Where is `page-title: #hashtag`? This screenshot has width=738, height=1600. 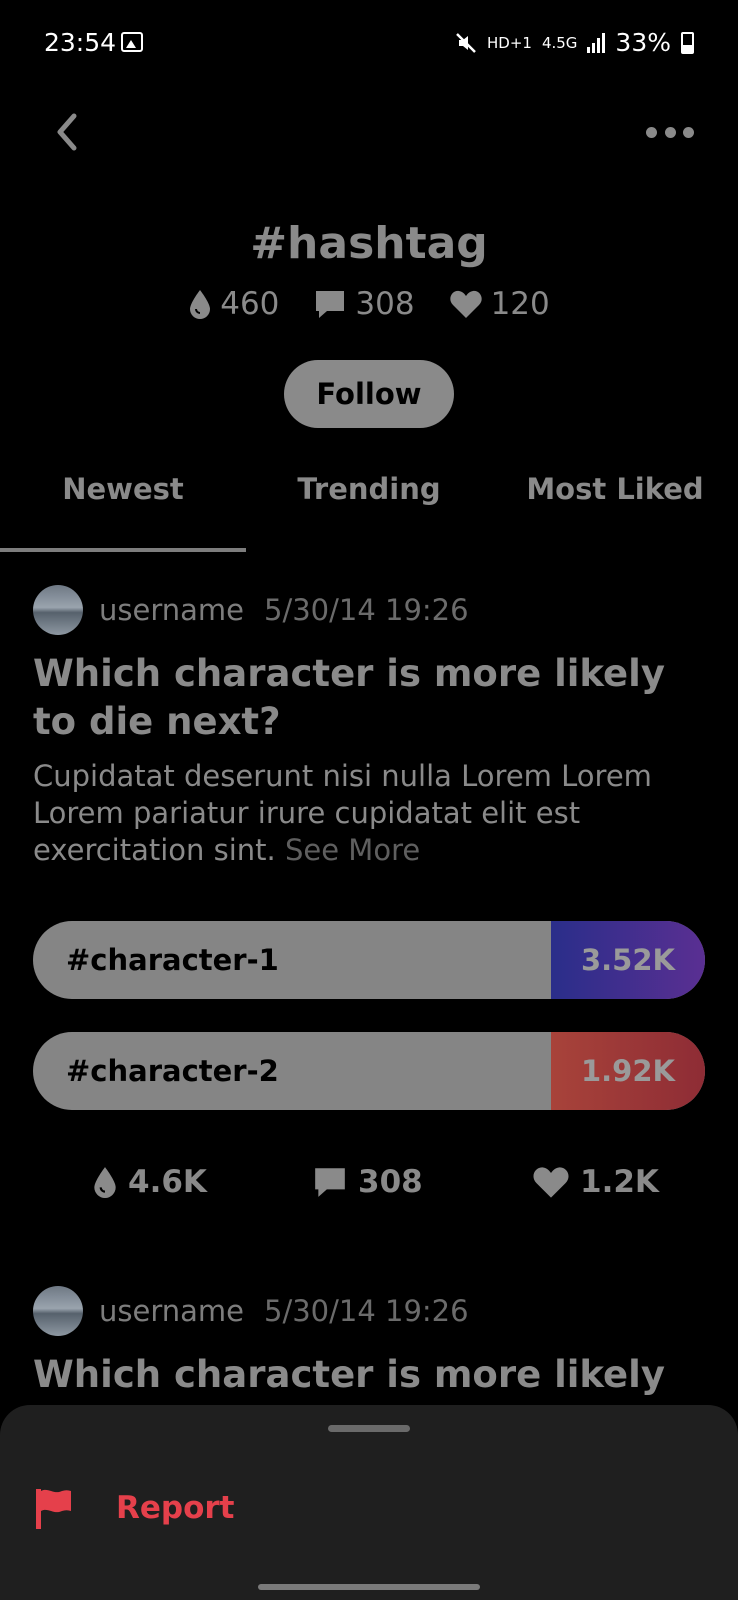
page-title: #hashtag is located at coordinates (369, 243).